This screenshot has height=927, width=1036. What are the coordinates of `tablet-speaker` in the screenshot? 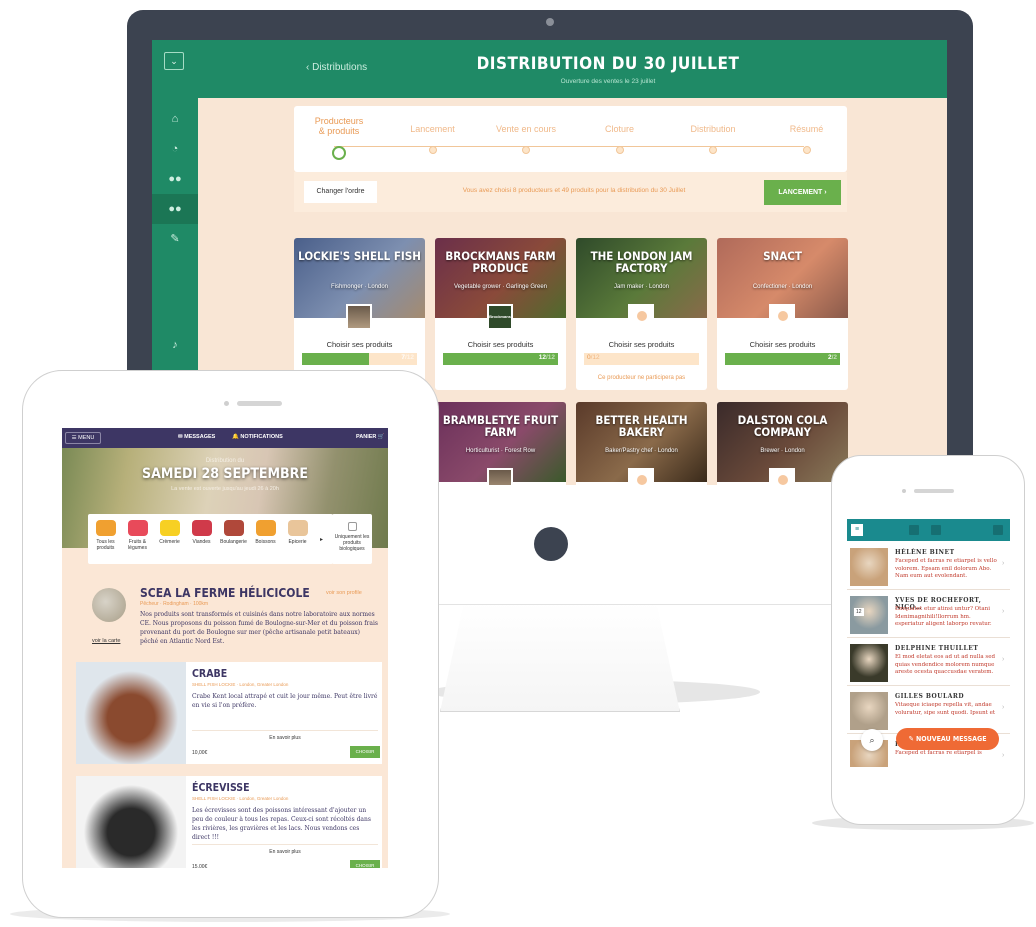 It's located at (259, 403).